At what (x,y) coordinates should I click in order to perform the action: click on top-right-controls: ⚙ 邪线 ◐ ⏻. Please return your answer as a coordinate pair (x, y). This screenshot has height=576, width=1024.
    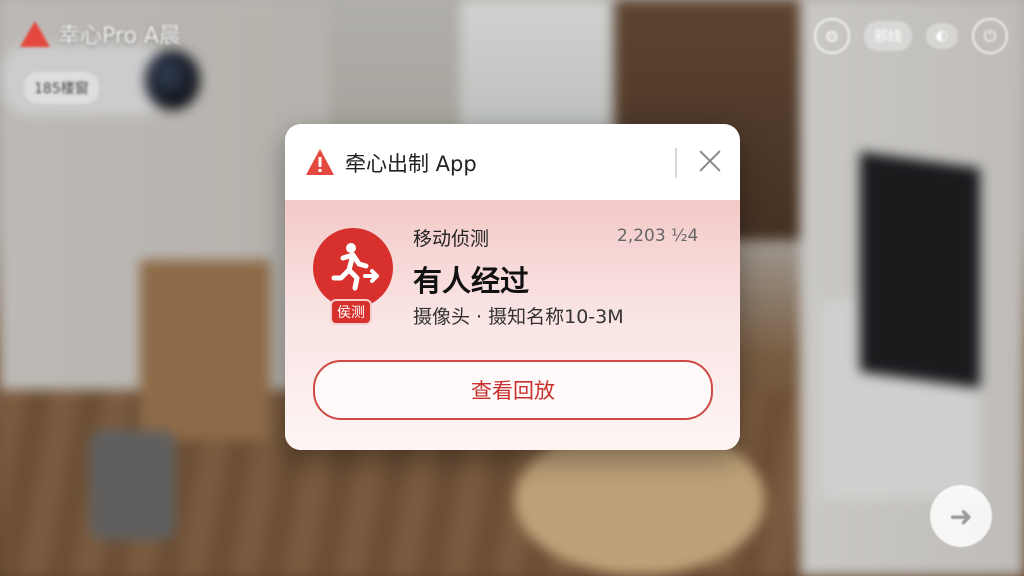
    Looking at the image, I should click on (910, 36).